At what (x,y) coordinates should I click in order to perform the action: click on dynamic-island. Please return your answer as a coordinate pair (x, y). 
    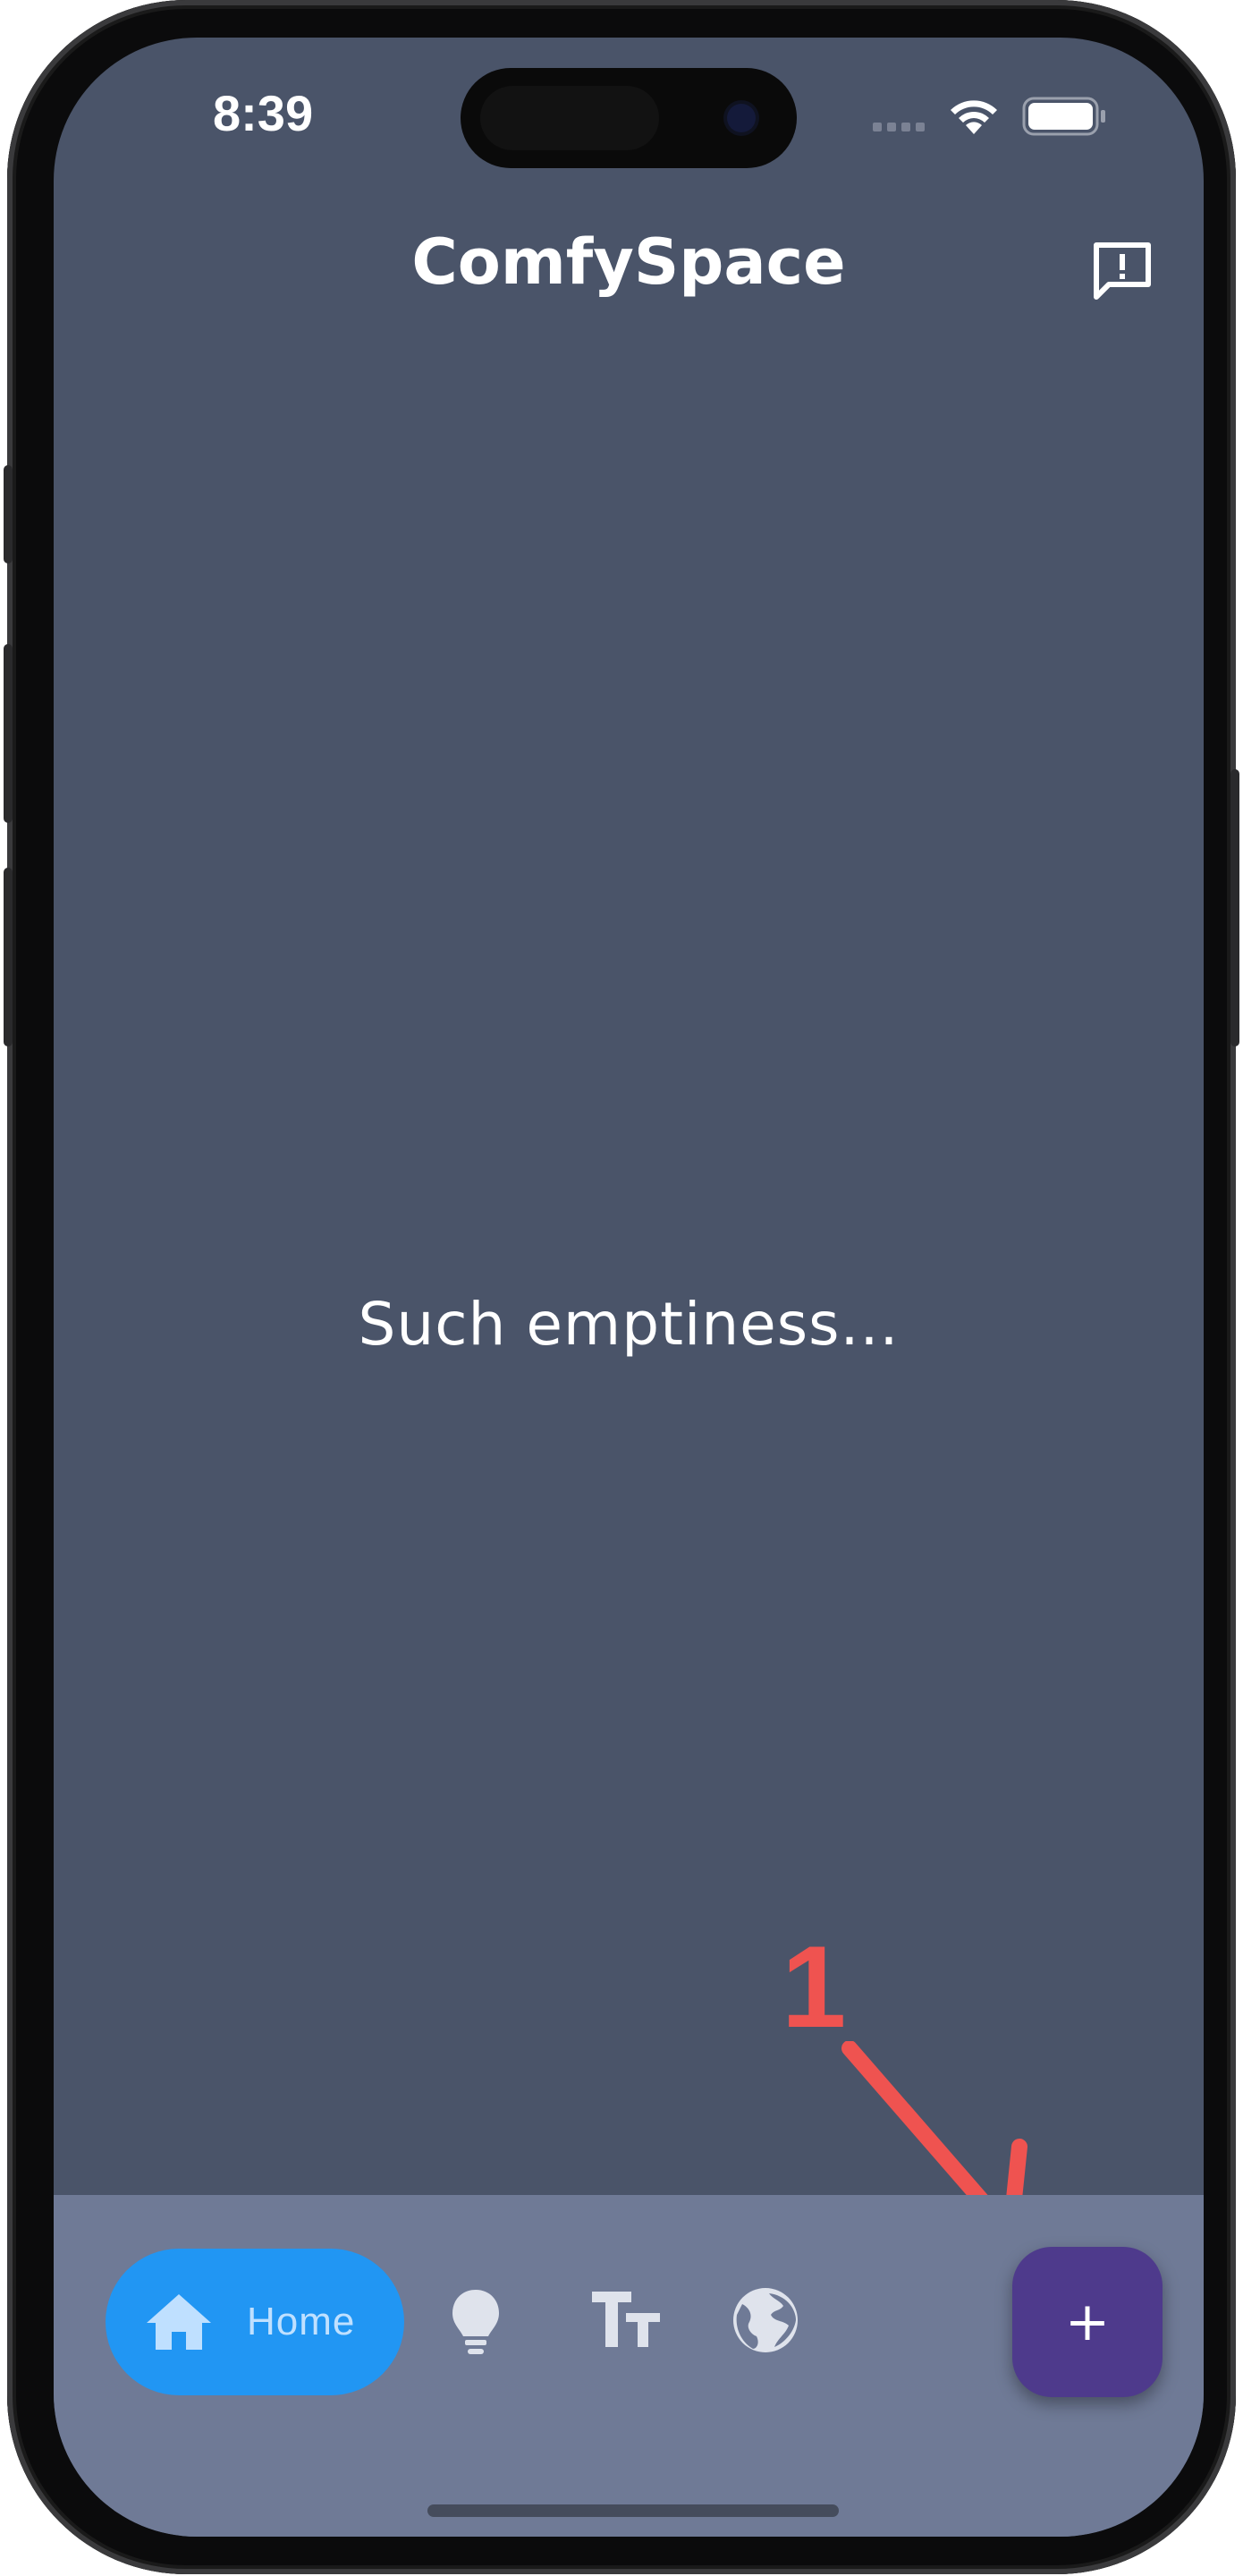
    Looking at the image, I should click on (629, 118).